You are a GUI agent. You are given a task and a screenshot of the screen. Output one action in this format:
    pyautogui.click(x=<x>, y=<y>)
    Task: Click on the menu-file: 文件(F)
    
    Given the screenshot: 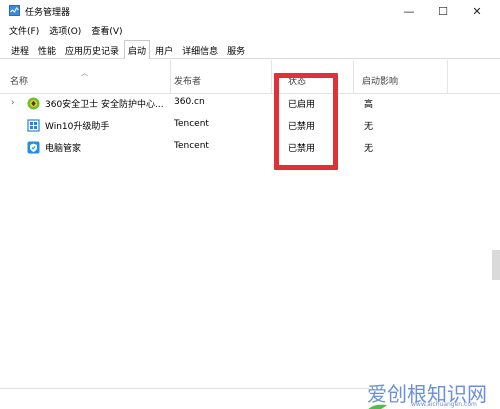 What is the action you would take?
    pyautogui.click(x=24, y=30)
    